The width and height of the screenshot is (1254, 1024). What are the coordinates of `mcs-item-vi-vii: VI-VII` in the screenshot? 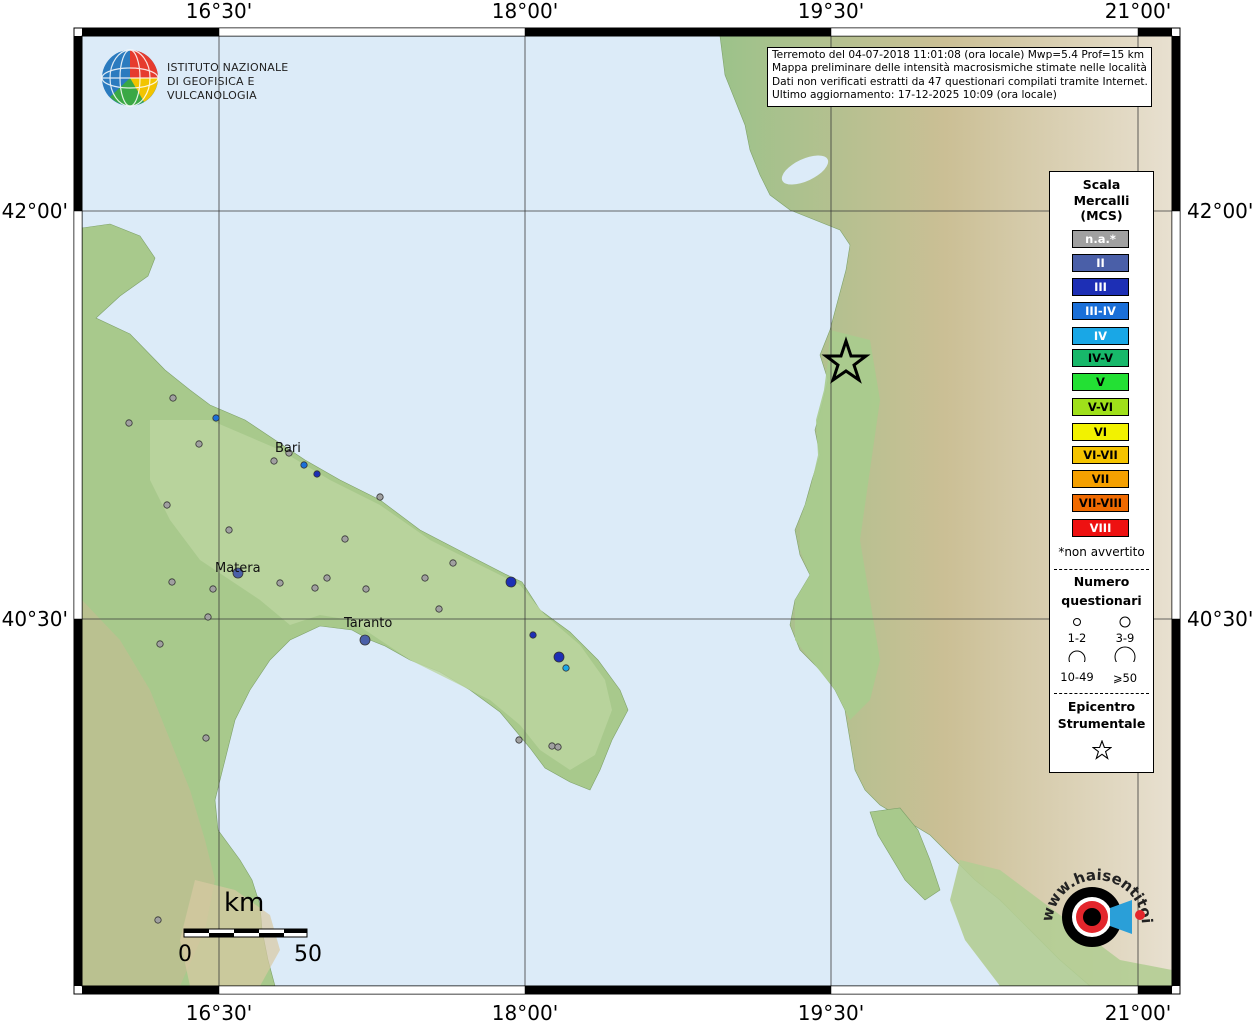 It's located at (1100, 455).